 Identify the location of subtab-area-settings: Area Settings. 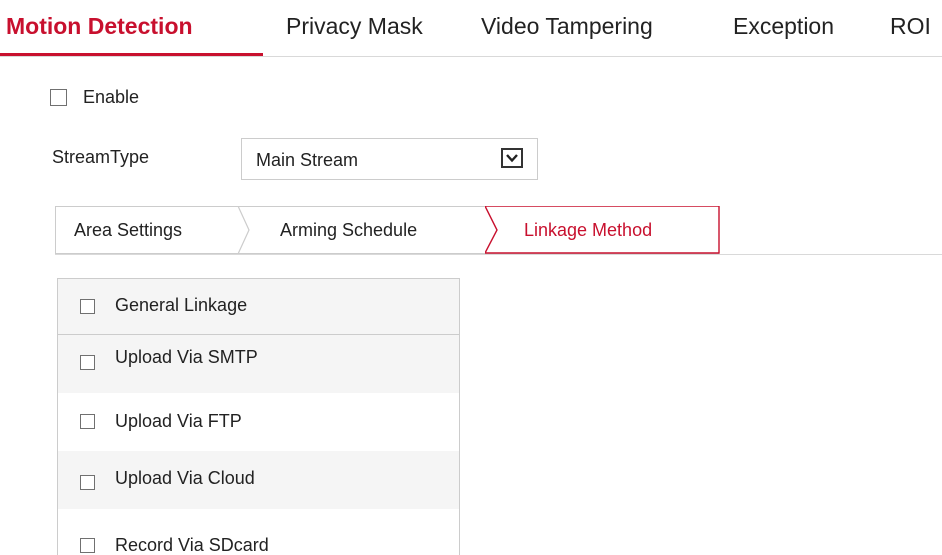
(128, 230).